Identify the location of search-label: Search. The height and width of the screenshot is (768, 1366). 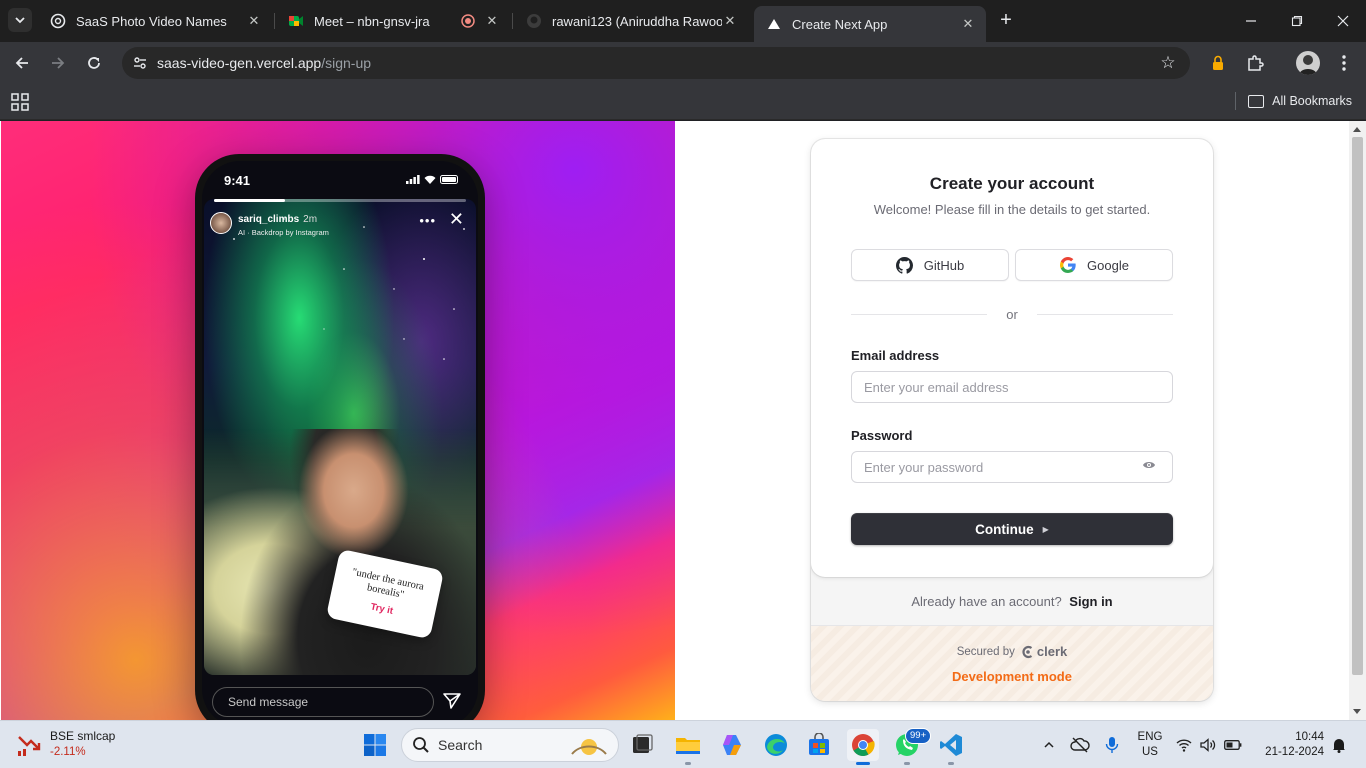
(460, 745).